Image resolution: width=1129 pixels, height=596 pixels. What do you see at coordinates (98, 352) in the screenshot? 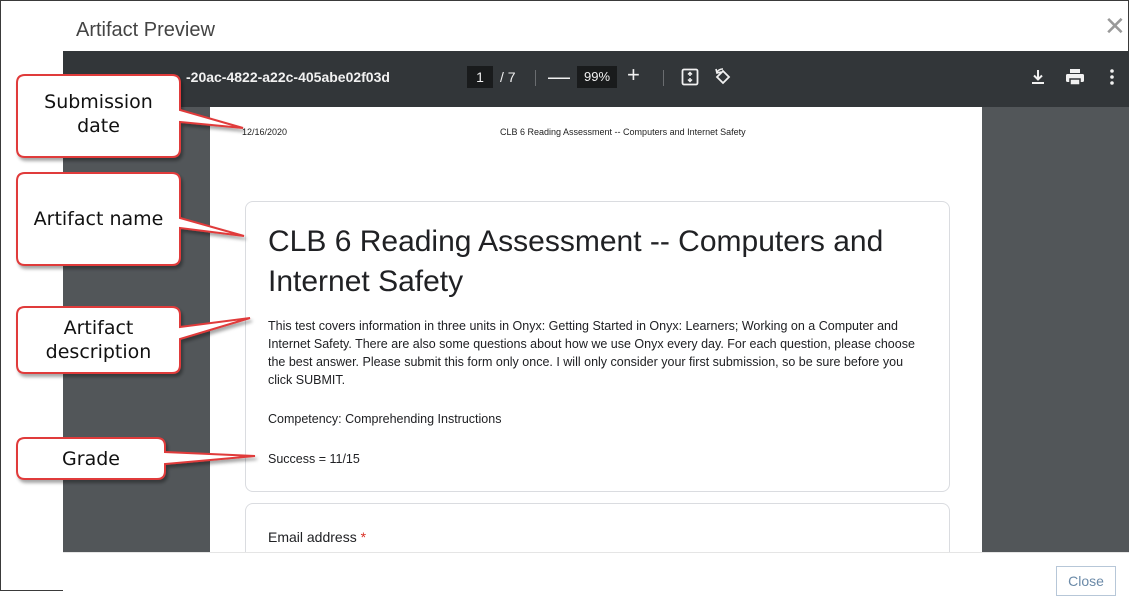
I see `callout-line: description` at bounding box center [98, 352].